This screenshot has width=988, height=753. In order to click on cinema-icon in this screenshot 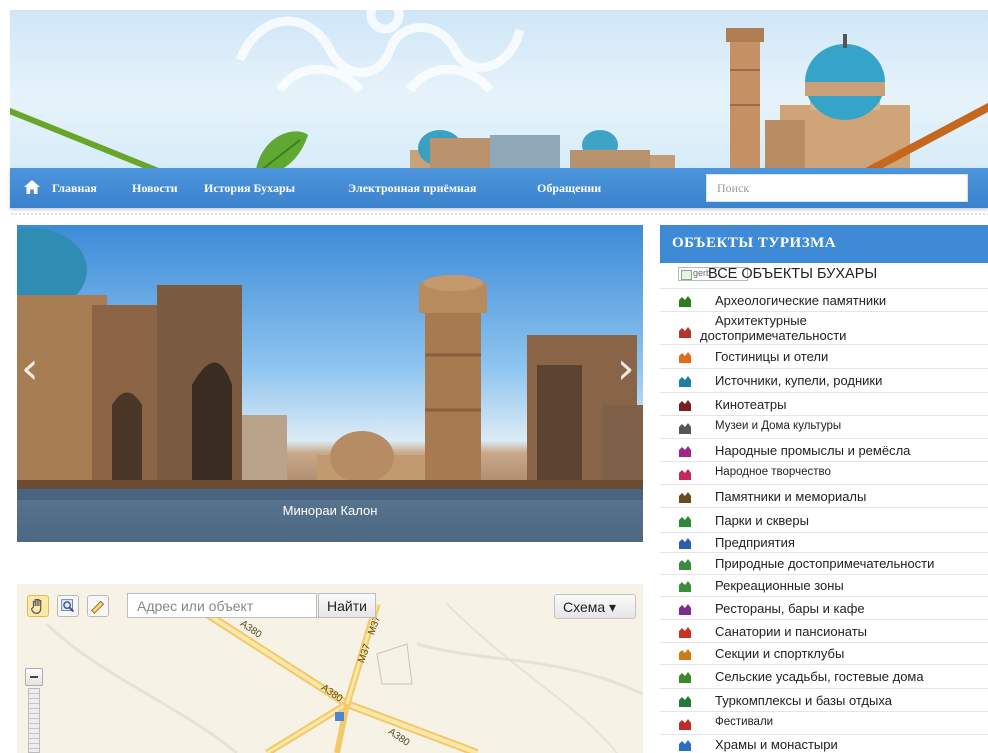, I will do `click(685, 405)`.